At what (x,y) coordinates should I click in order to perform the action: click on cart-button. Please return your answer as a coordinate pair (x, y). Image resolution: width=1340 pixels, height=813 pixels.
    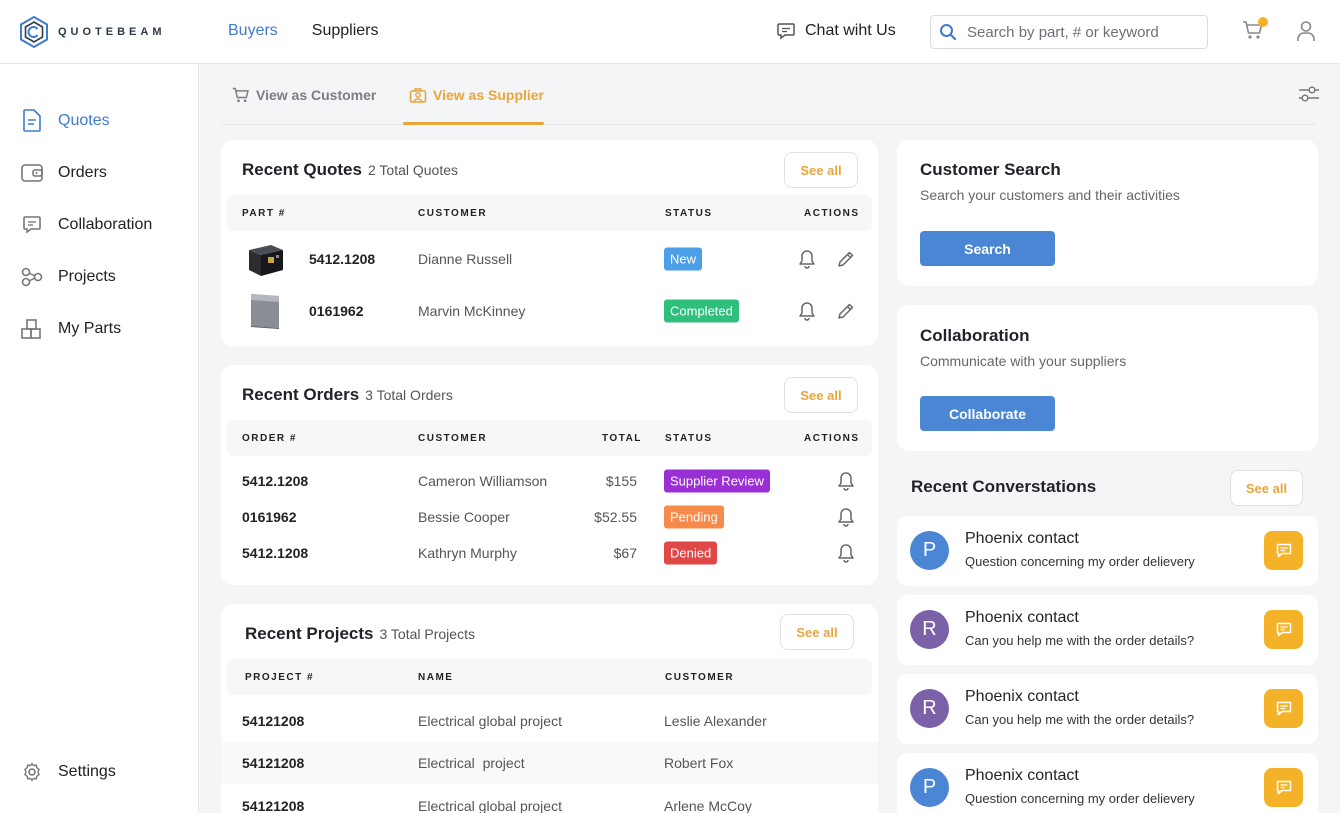
    Looking at the image, I should click on (1255, 31).